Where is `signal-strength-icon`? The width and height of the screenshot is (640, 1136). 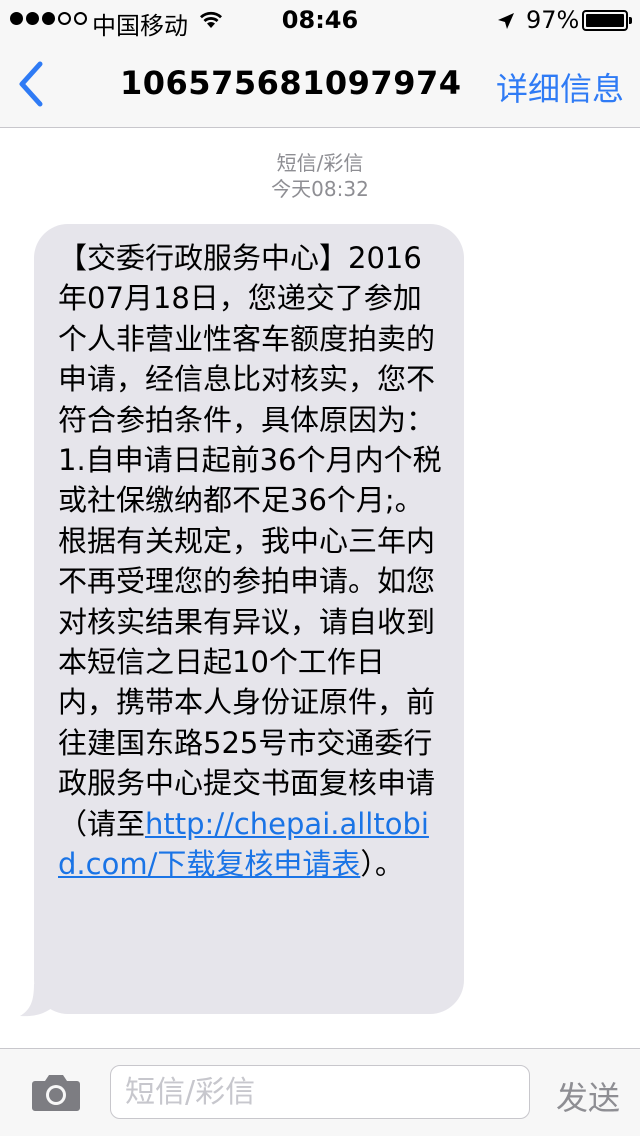
signal-strength-icon is located at coordinates (48, 18).